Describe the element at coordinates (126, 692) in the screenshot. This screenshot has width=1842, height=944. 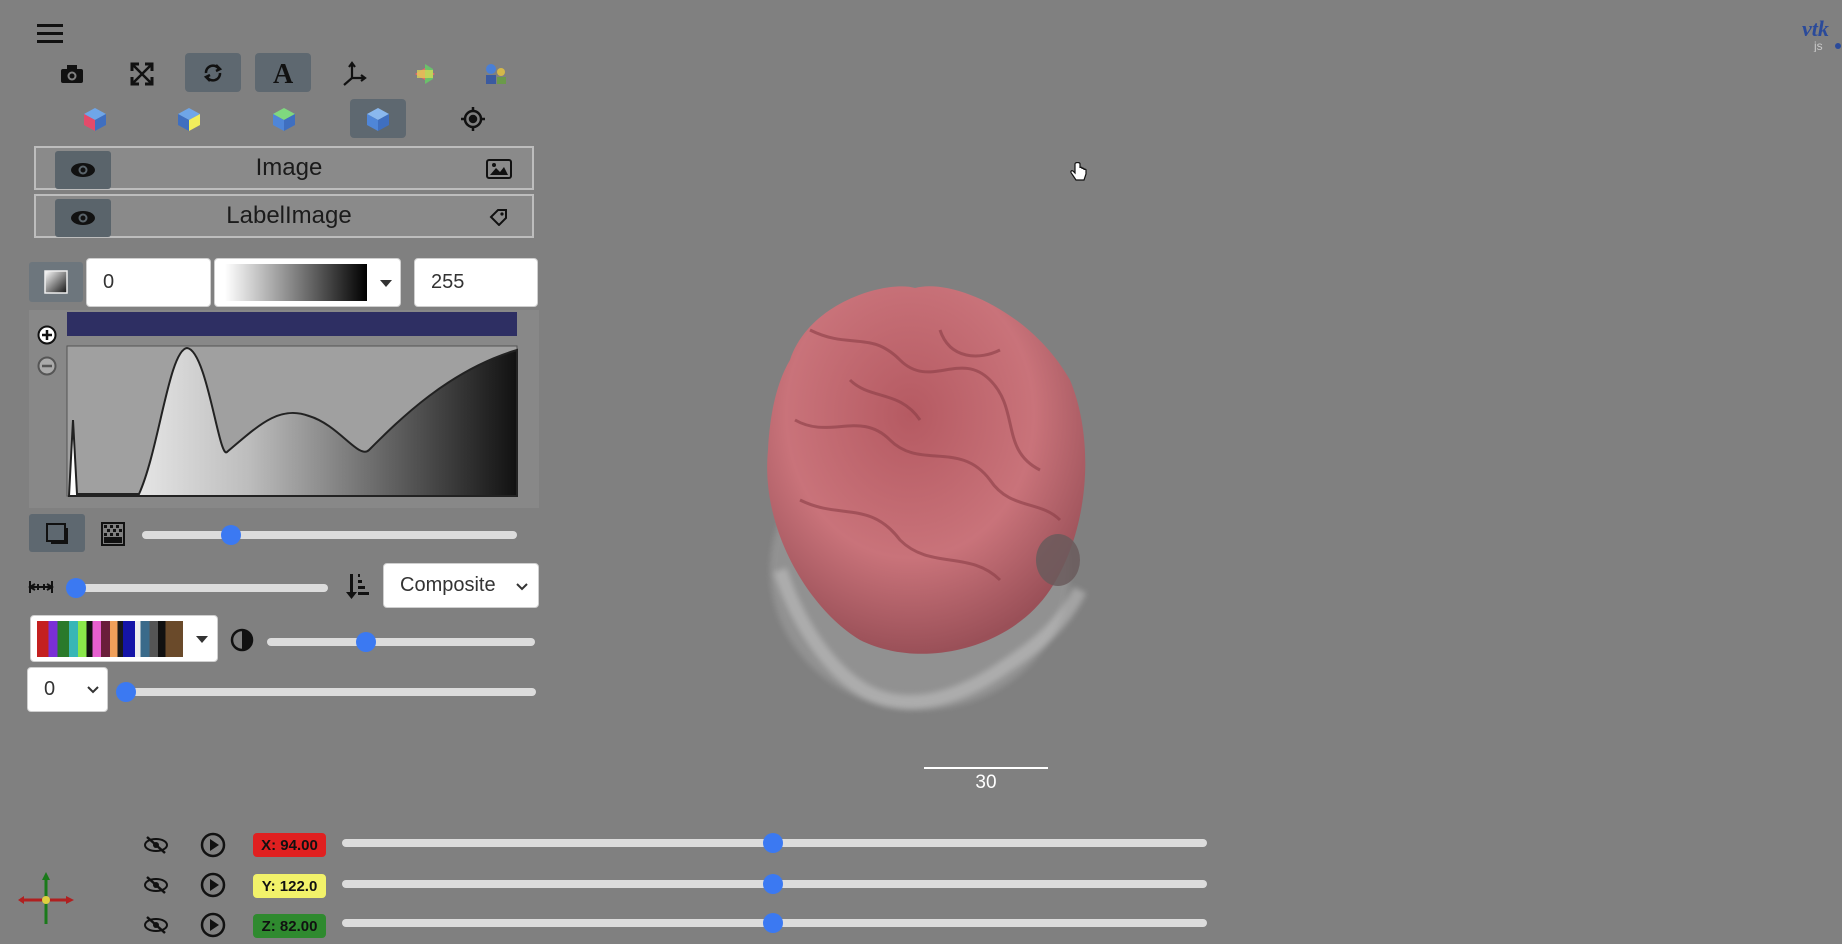
I see `label-weight-slider-thumb` at that location.